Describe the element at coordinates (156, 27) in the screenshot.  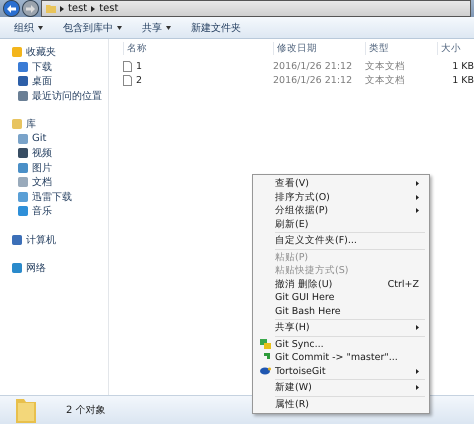
I see `toolbar-button: 共享` at that location.